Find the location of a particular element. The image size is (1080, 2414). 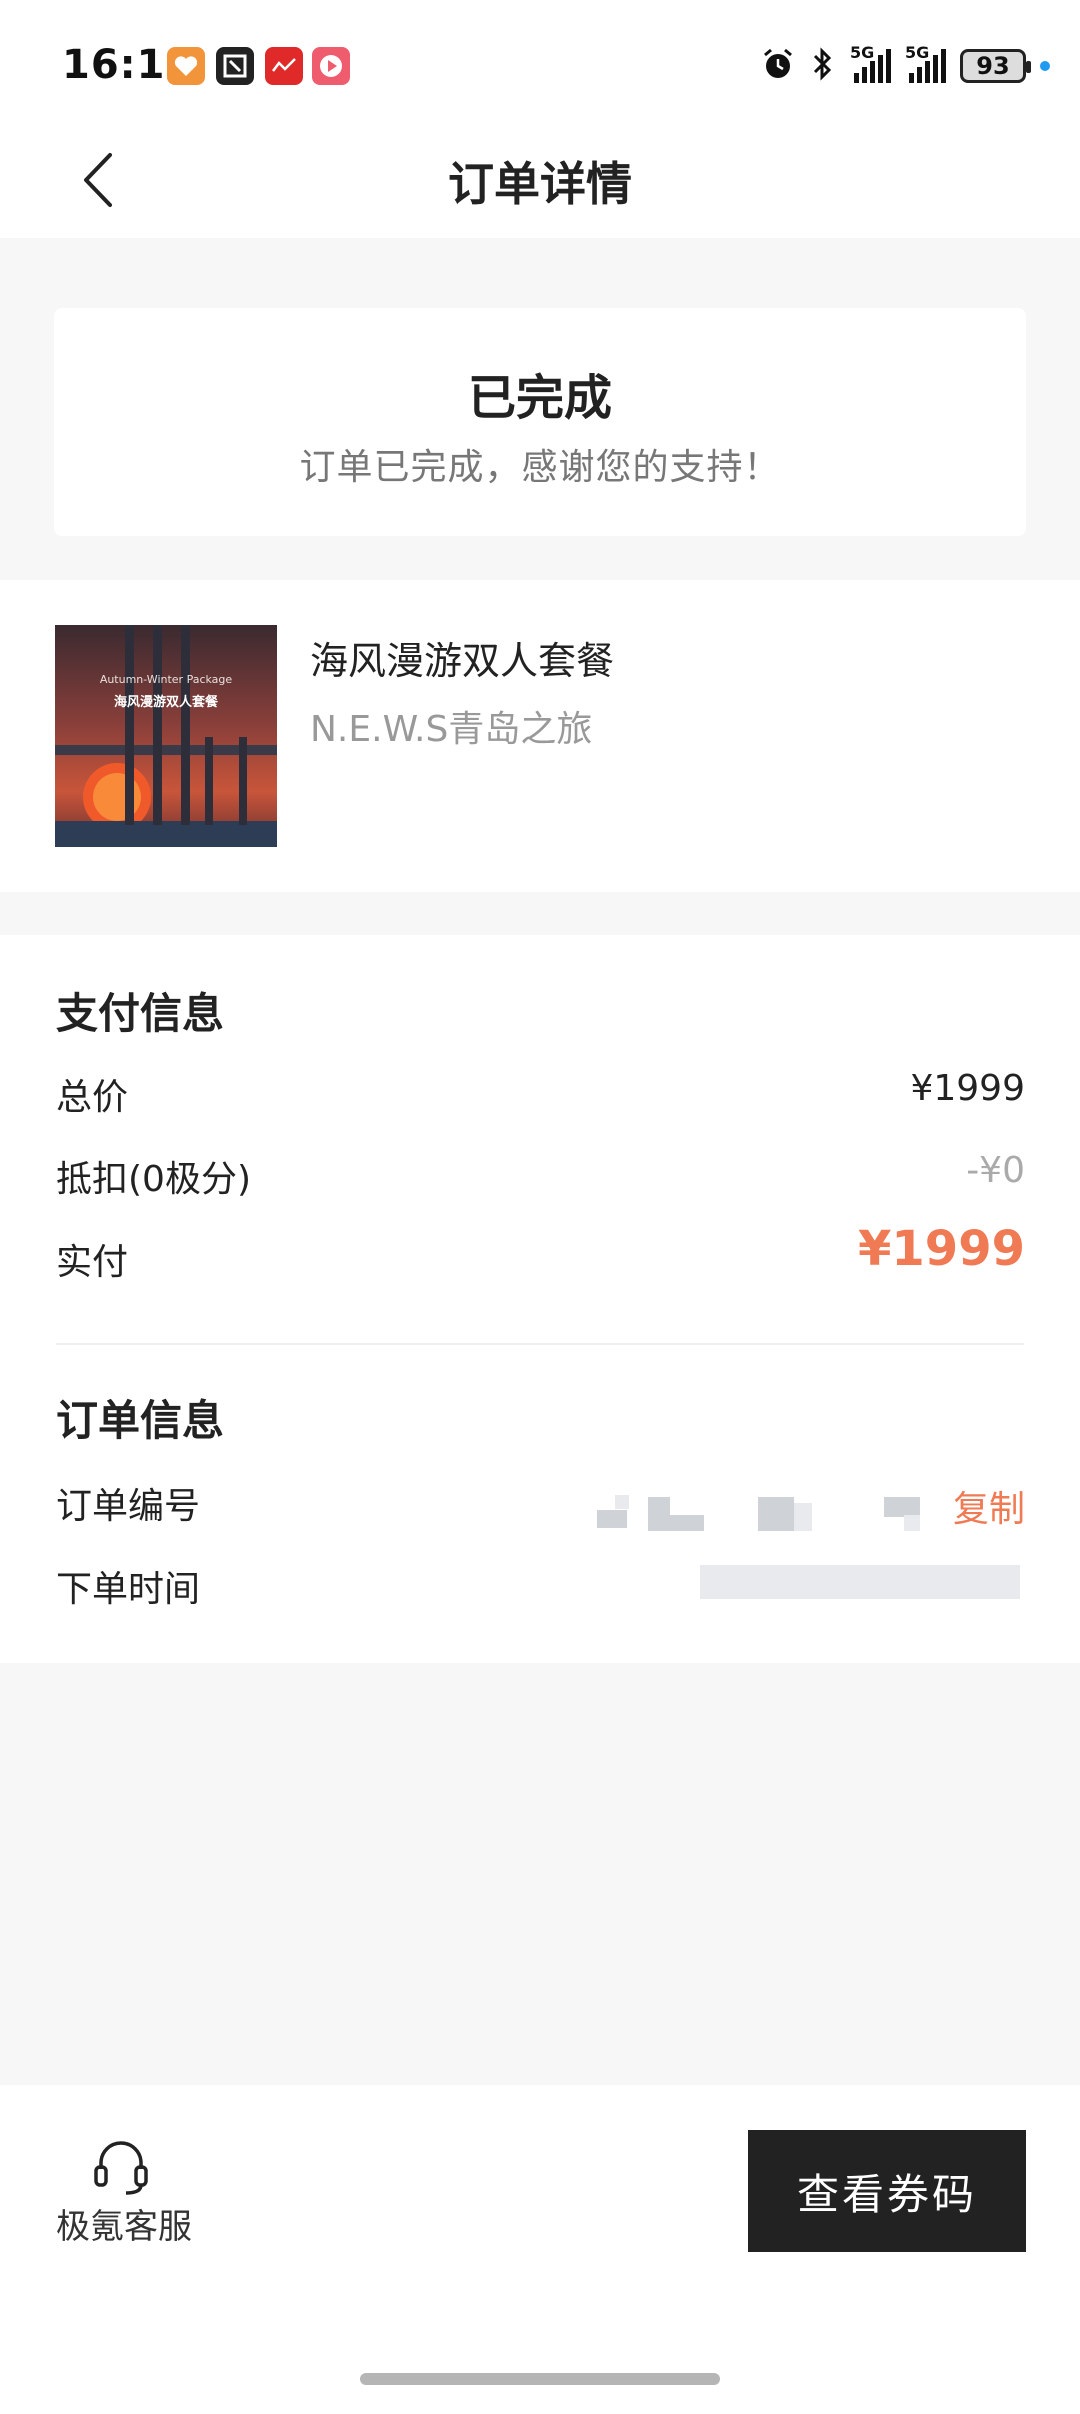

signal-1: 5G is located at coordinates (870, 63).